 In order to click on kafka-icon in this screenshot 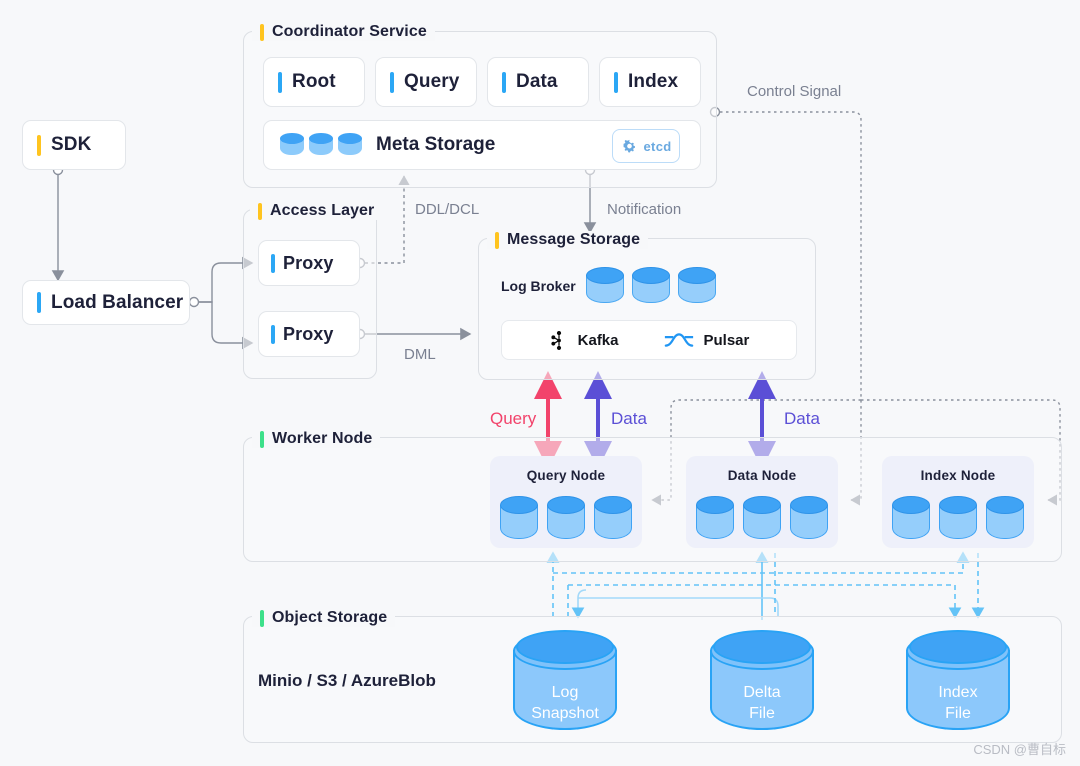, I will do `click(556, 340)`.